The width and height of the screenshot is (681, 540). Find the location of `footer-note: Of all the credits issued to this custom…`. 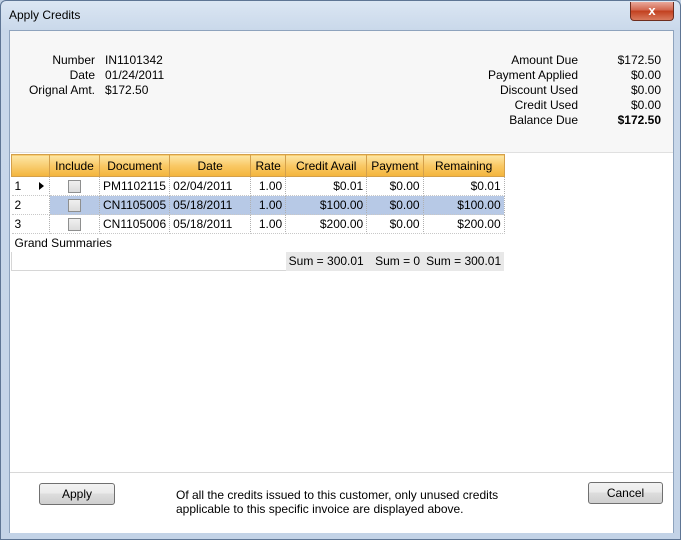

footer-note: Of all the credits issued to this custom… is located at coordinates (356, 502).